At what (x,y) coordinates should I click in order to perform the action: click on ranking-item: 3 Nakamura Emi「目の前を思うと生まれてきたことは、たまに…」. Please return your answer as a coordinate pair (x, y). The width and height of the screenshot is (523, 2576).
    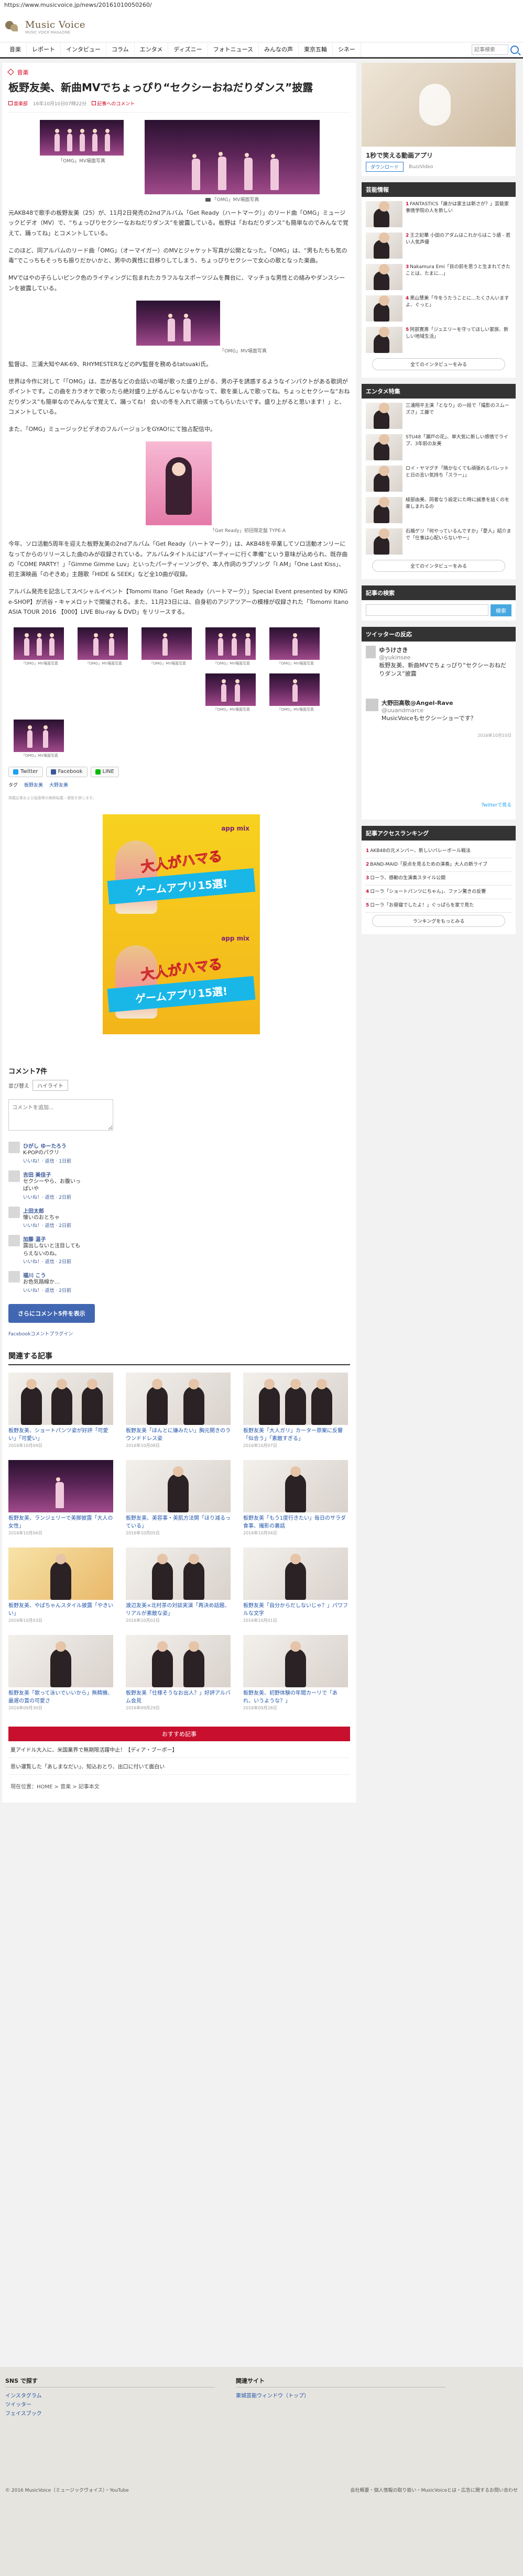
    Looking at the image, I should click on (438, 277).